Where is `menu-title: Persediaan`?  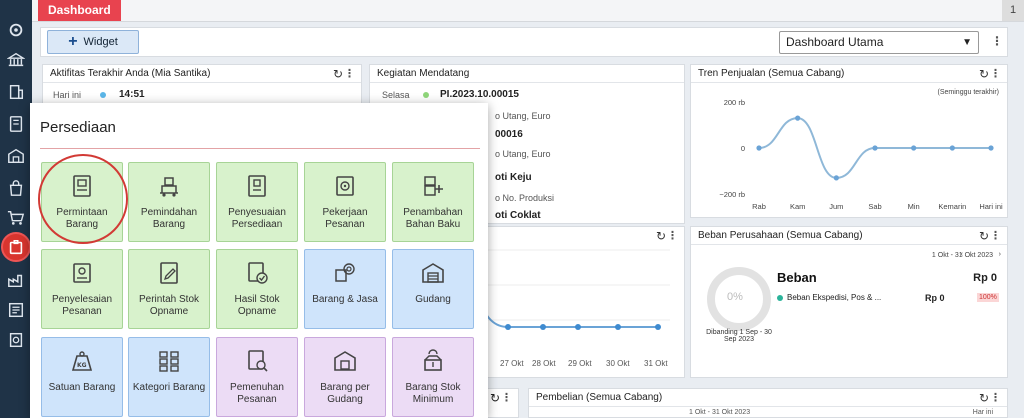 menu-title: Persediaan is located at coordinates (78, 127).